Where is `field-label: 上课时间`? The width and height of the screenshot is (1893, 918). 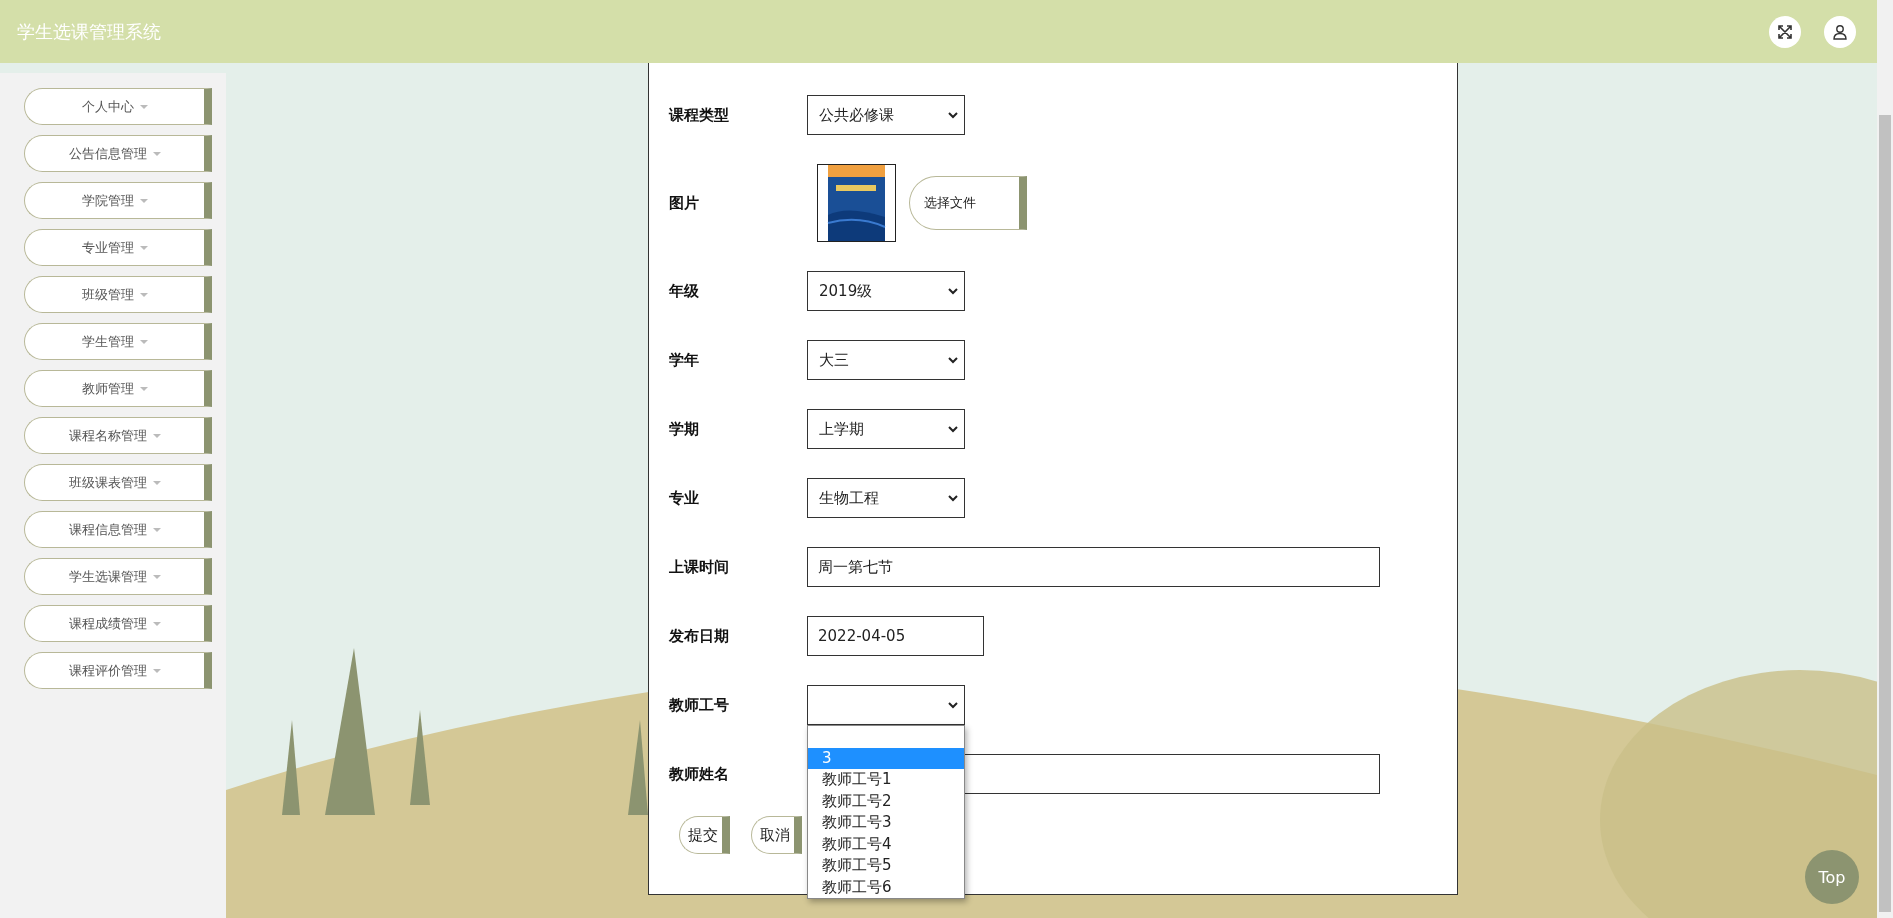 field-label: 上课时间 is located at coordinates (699, 567).